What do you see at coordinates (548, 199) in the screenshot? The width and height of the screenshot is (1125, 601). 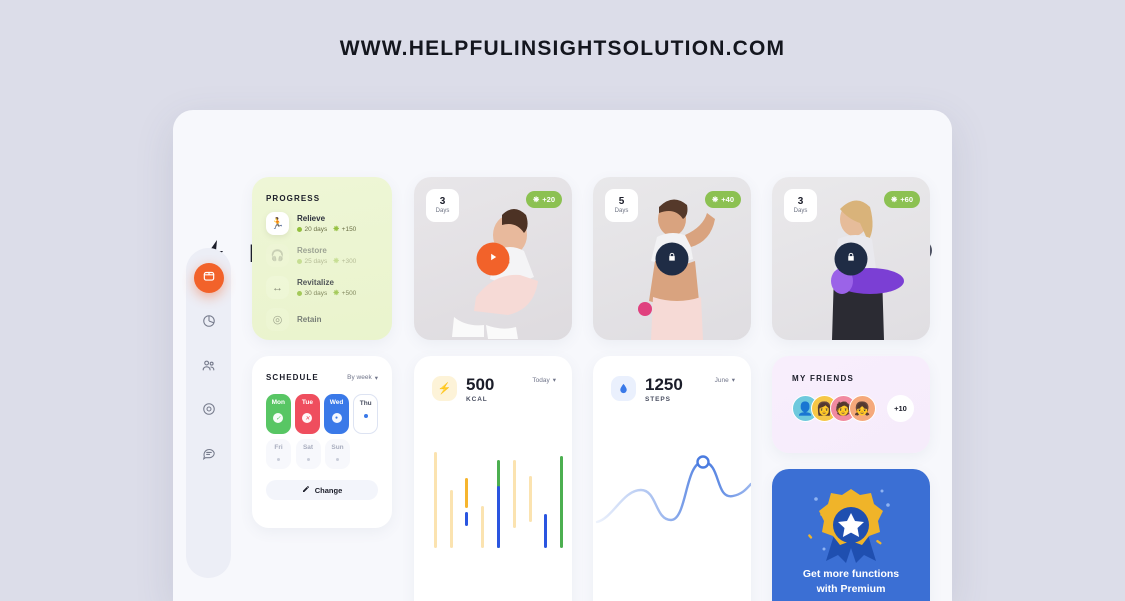 I see `points-value: +20` at bounding box center [548, 199].